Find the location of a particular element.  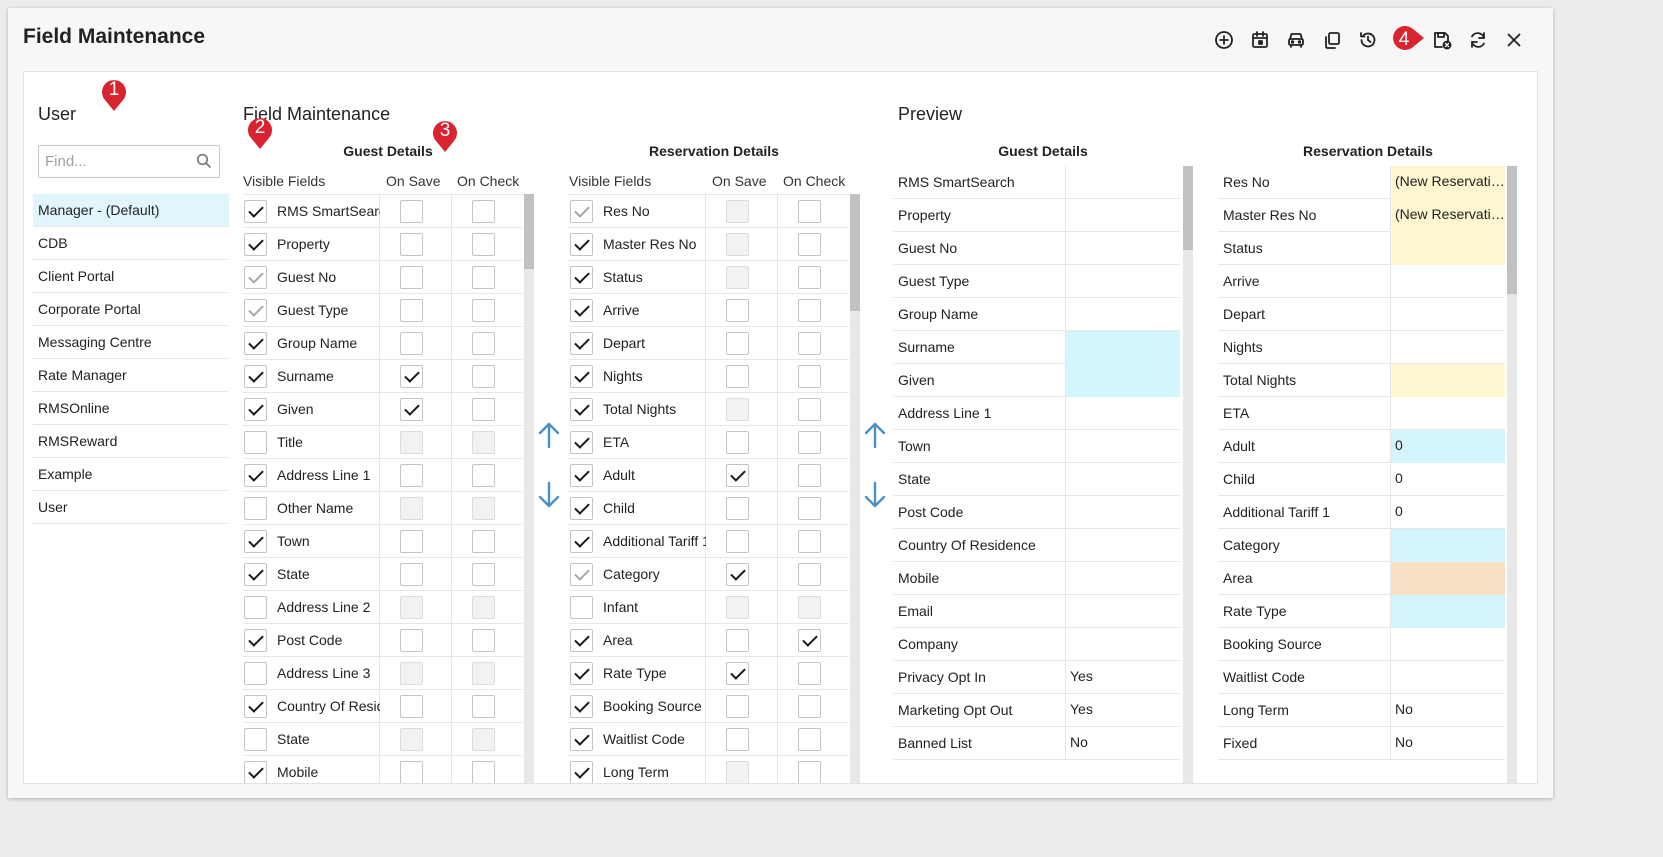

copy-button is located at coordinates (1332, 40).